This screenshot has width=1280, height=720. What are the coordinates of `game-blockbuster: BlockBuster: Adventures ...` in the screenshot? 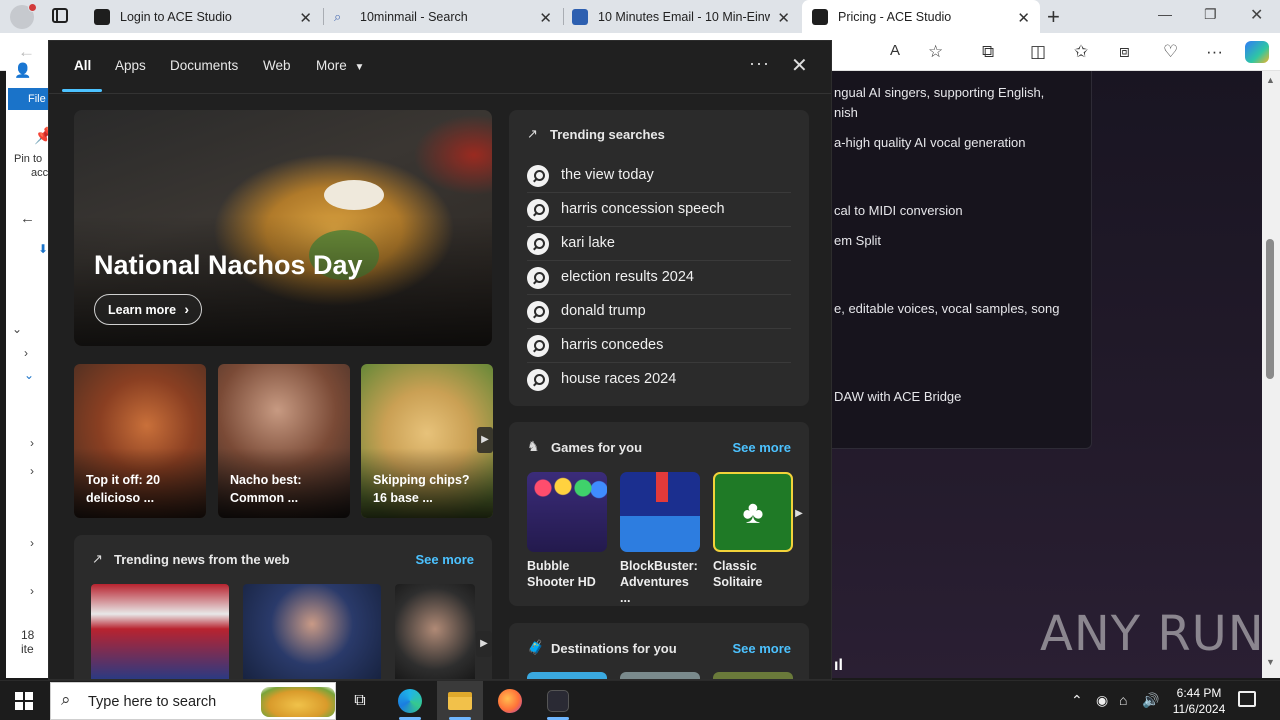 It's located at (660, 539).